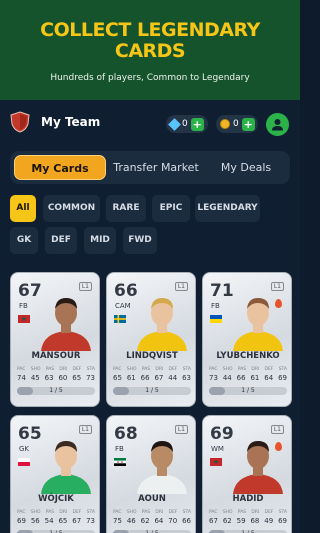 The width and height of the screenshot is (320, 533). Describe the element at coordinates (248, 499) in the screenshot. I see `player-name: HADID` at that location.